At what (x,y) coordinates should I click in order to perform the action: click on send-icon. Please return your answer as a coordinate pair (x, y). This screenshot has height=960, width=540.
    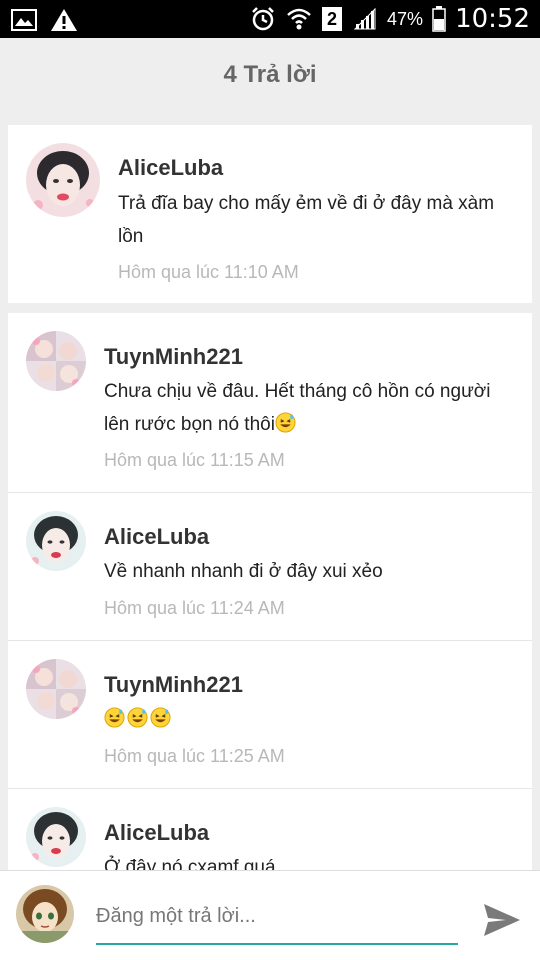
    Looking at the image, I should click on (502, 920).